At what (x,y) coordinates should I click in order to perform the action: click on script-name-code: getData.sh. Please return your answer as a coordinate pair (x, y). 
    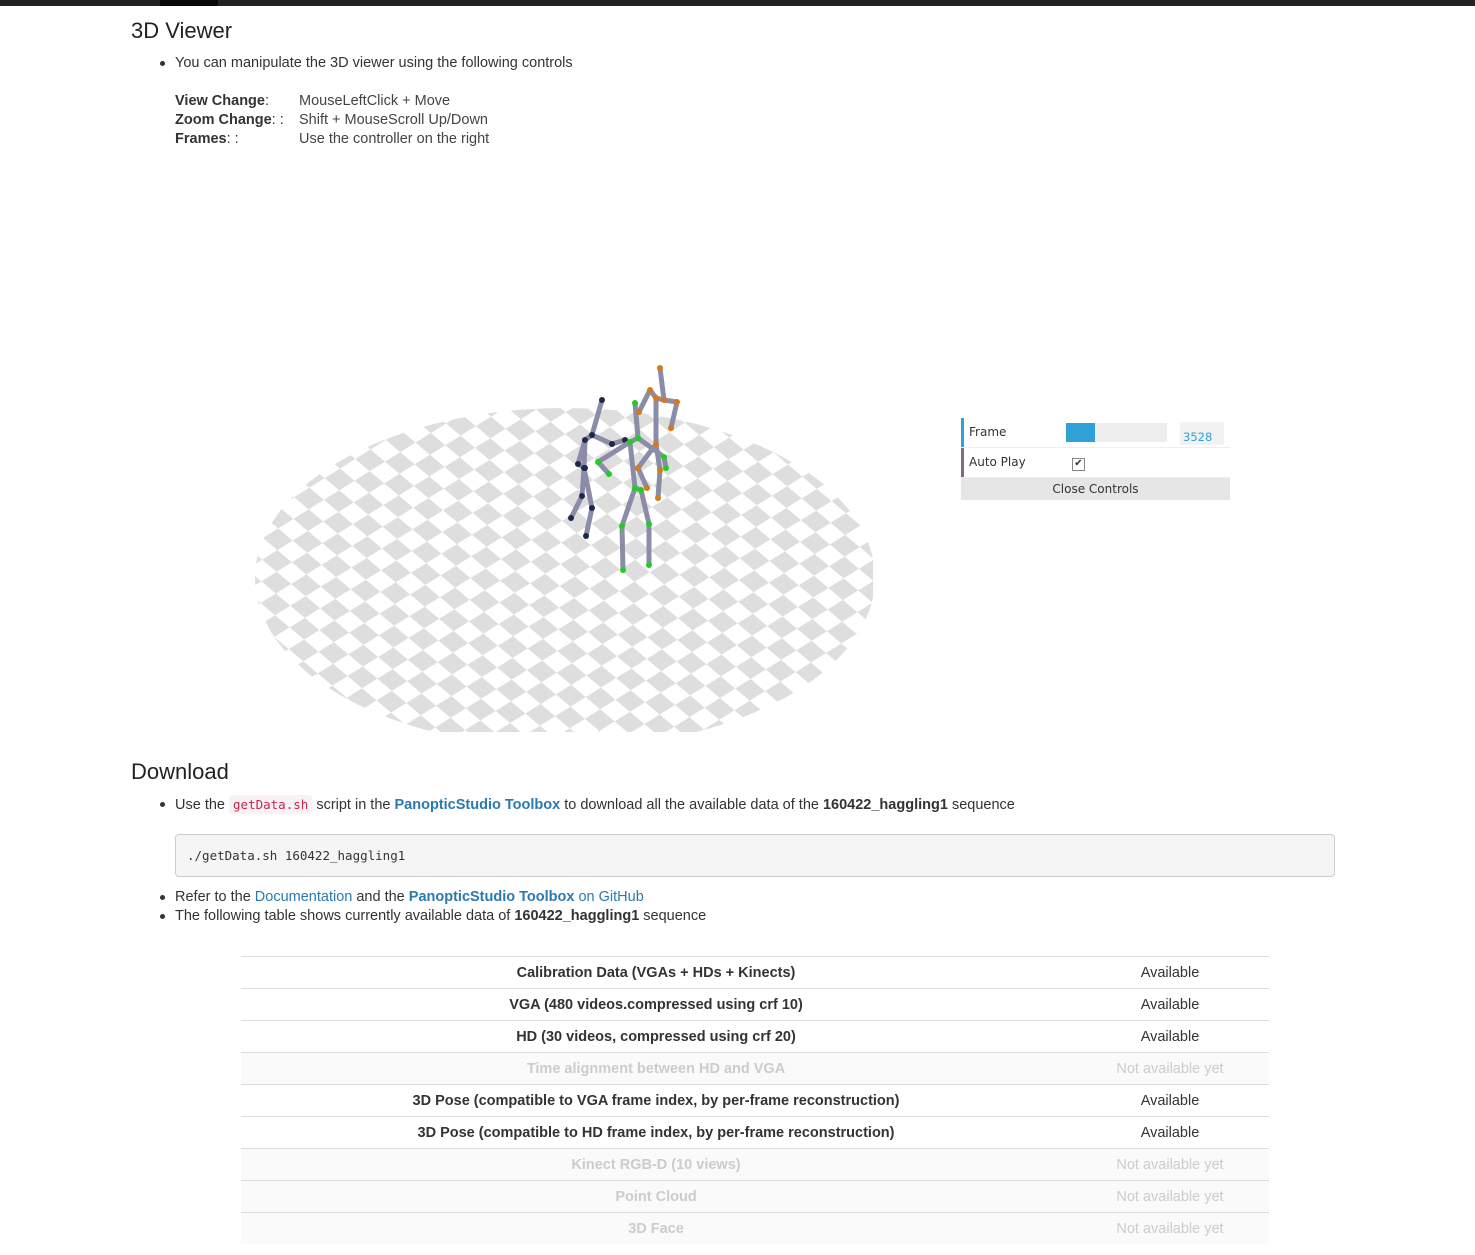
    Looking at the image, I should click on (271, 804).